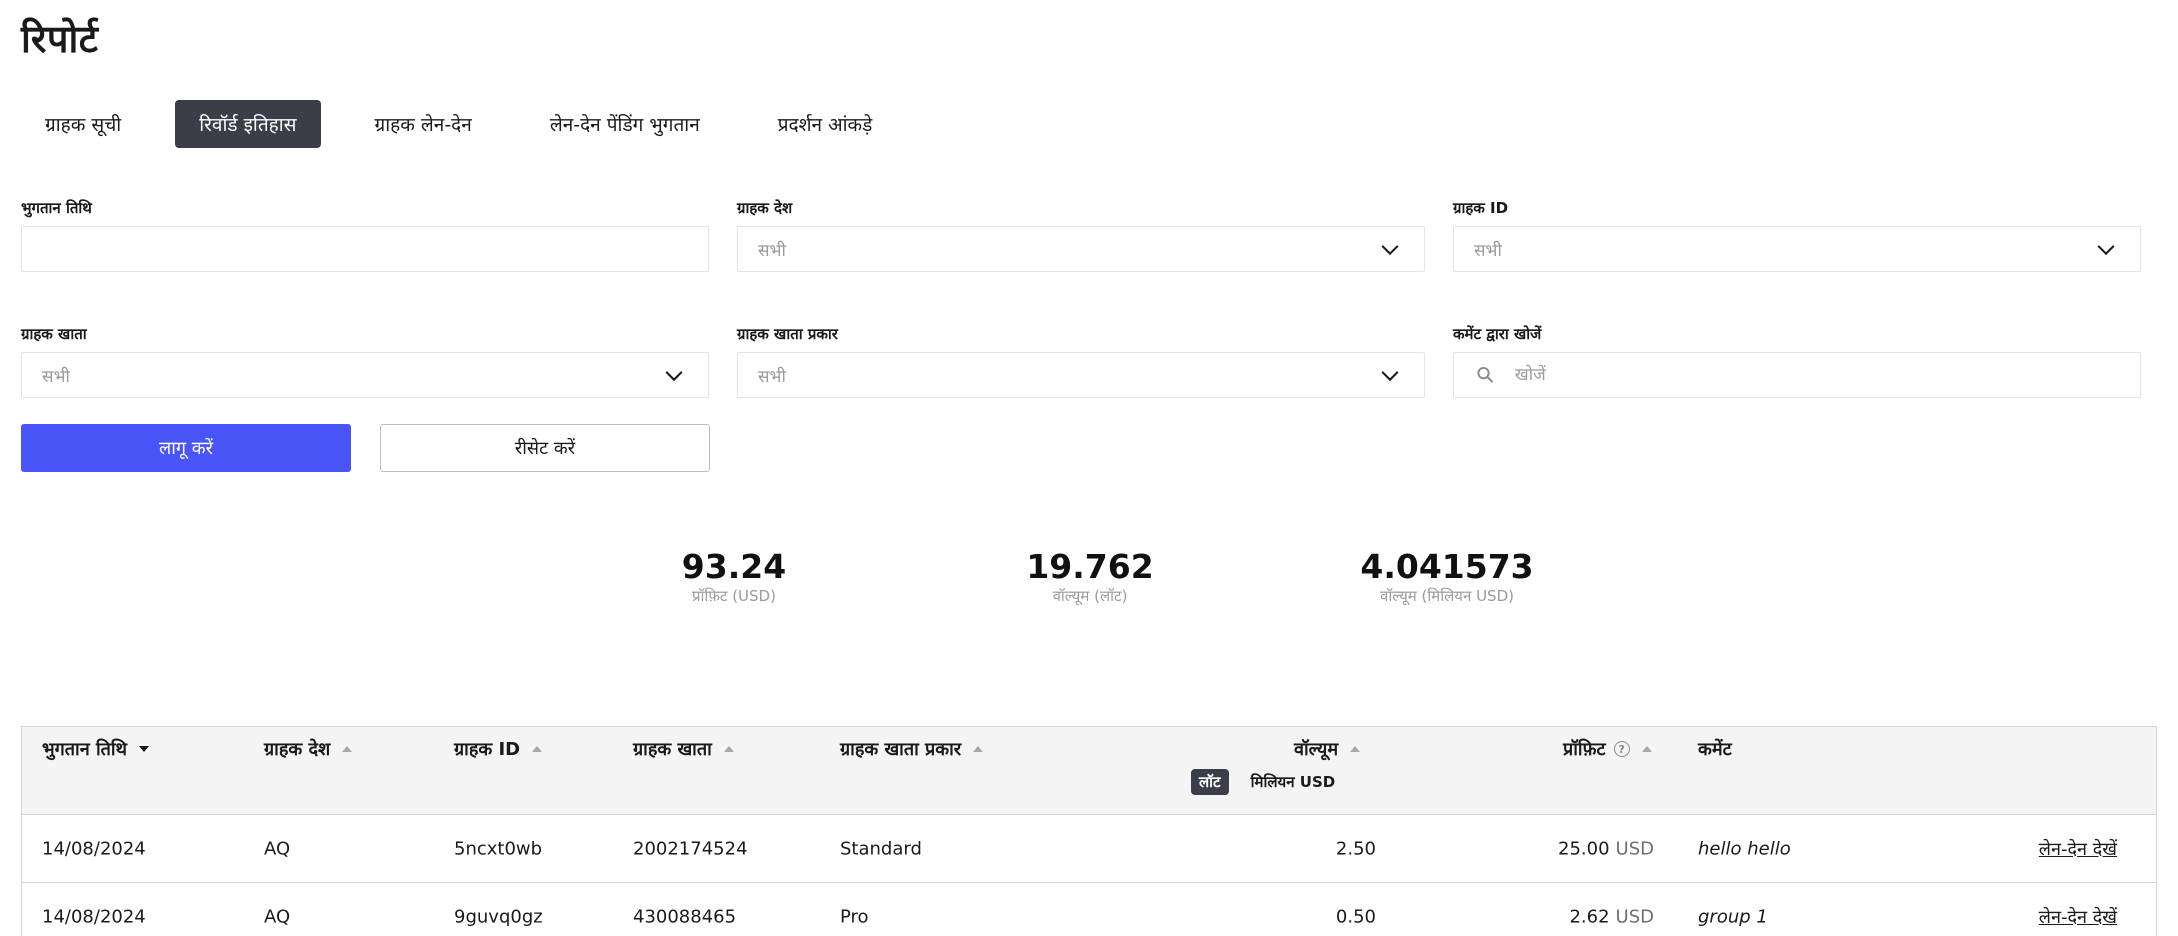 This screenshot has height=936, width=2178. Describe the element at coordinates (683, 749) in the screenshot. I see `col-client-account: ग्राहक खाता` at that location.